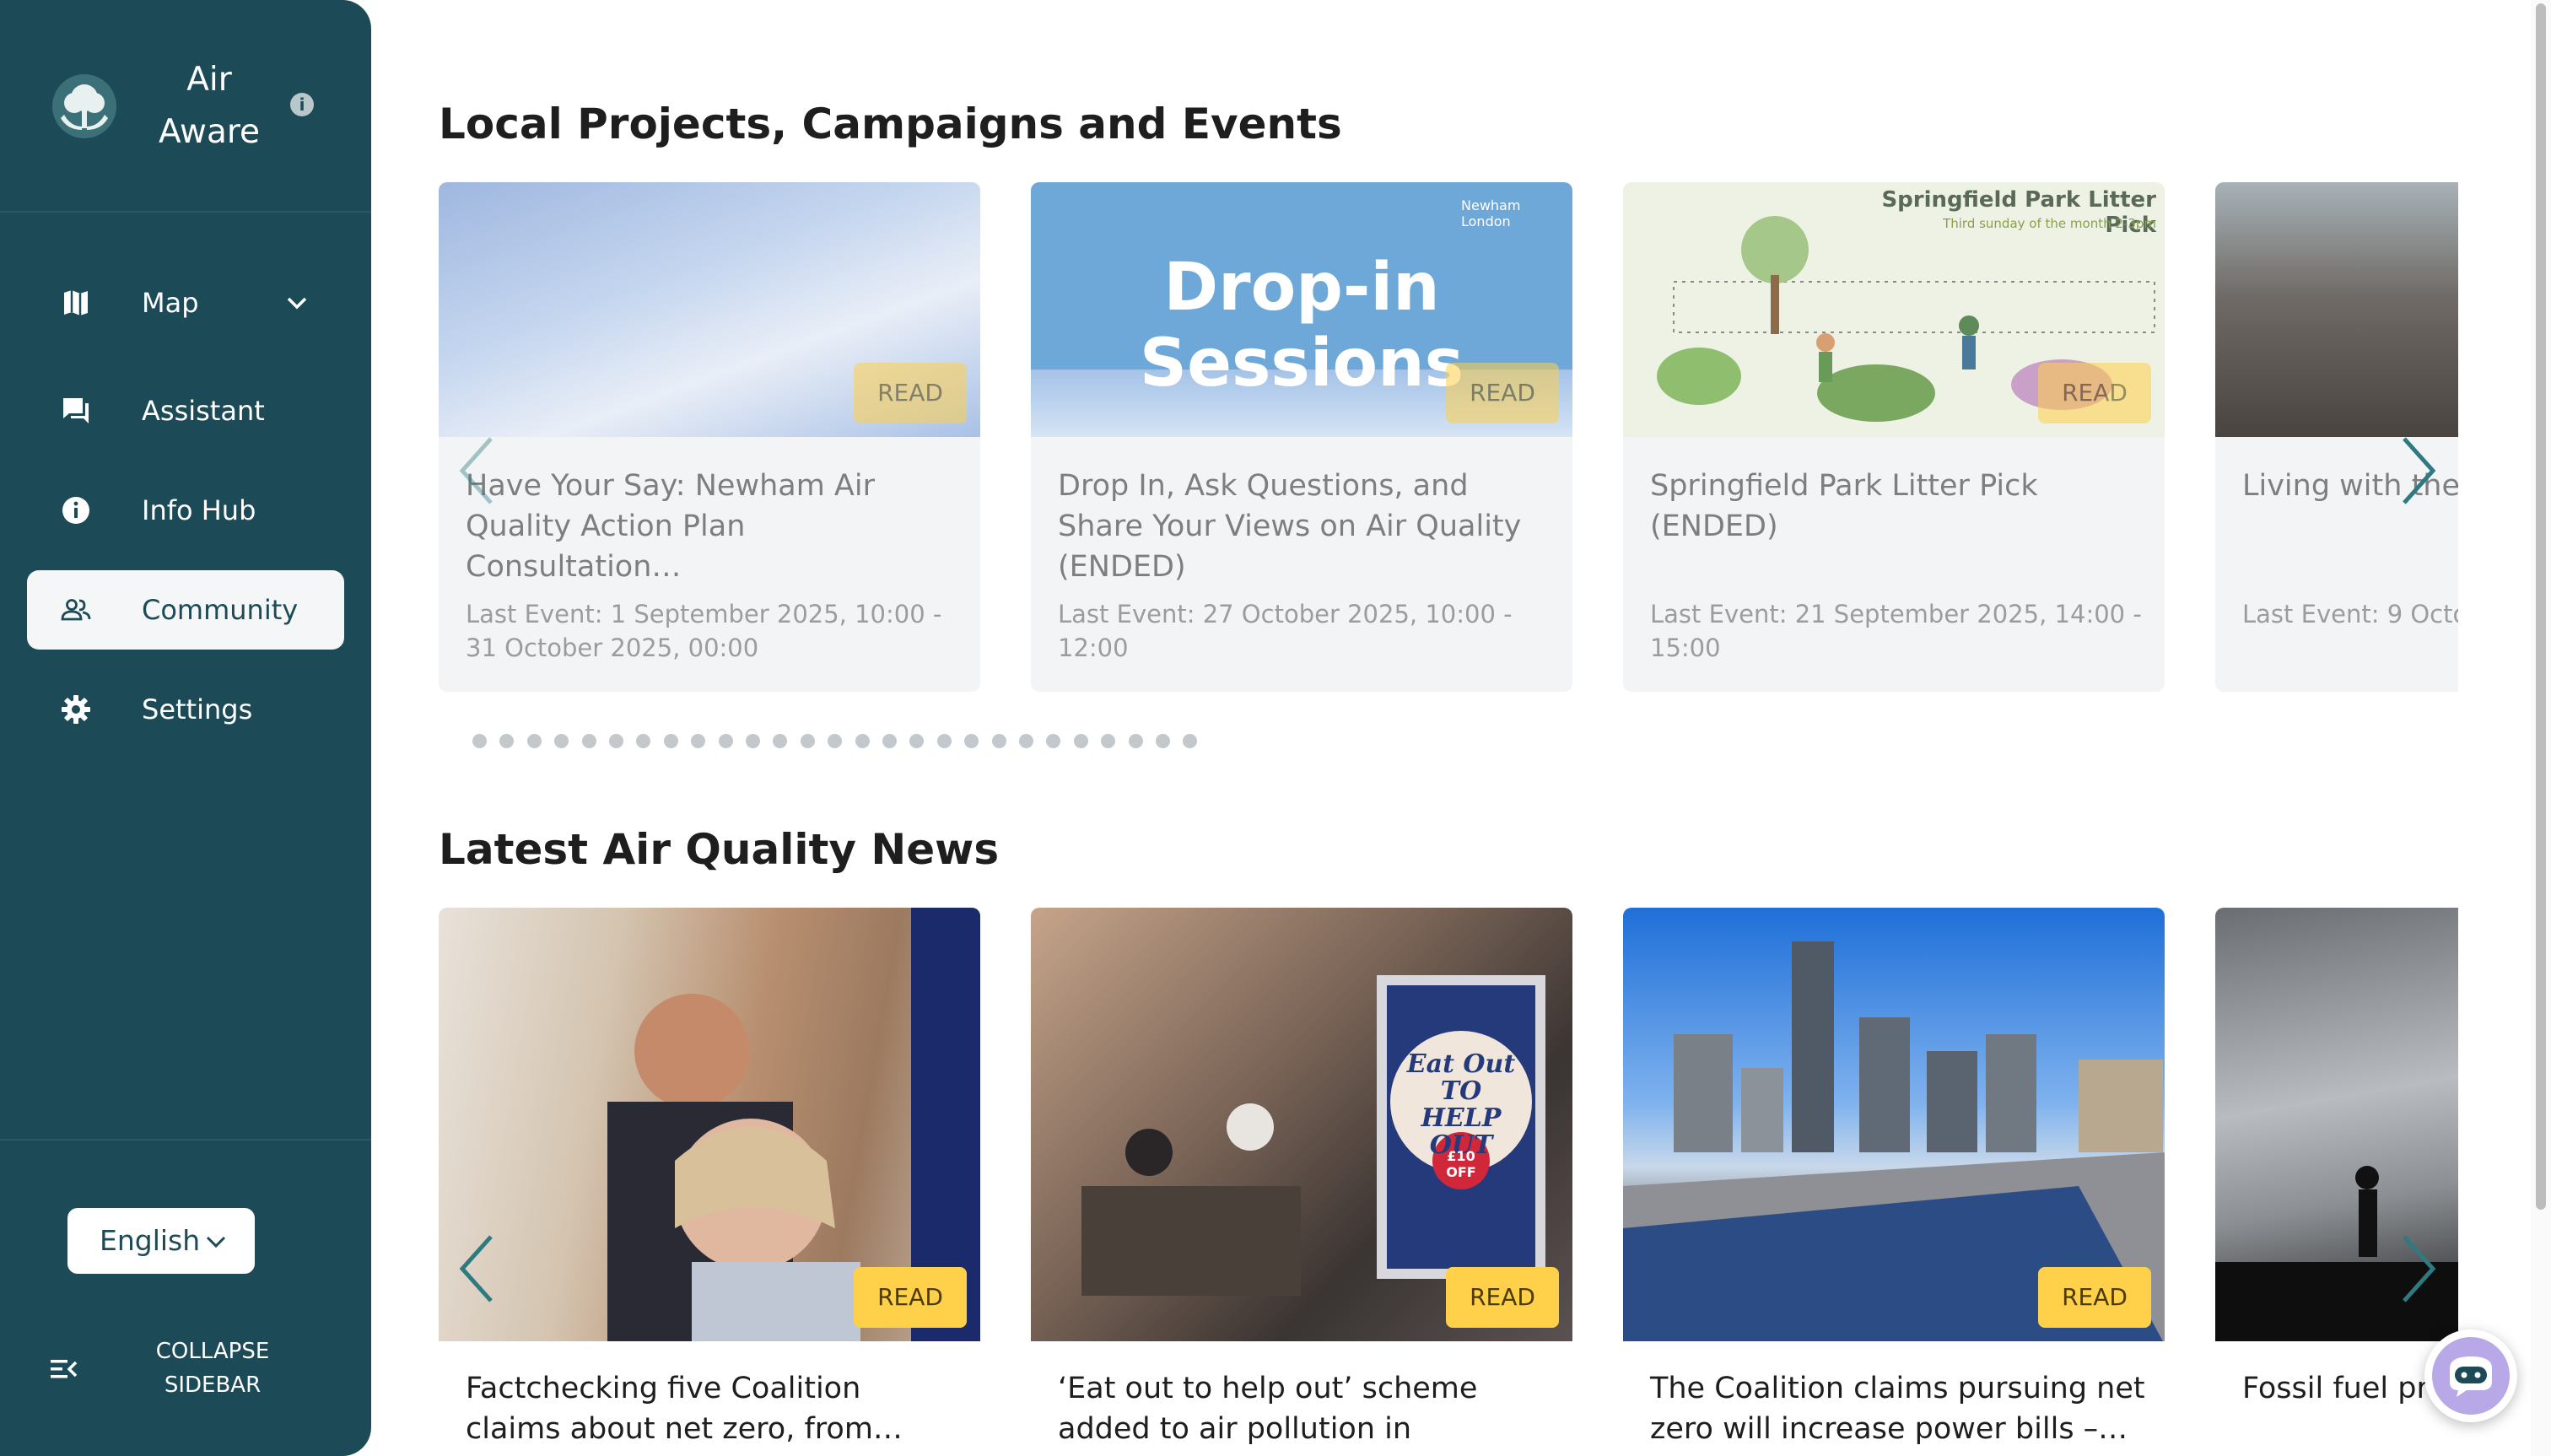  What do you see at coordinates (213, 1385) in the screenshot?
I see `collapse-label-line2: SIDEBAR` at bounding box center [213, 1385].